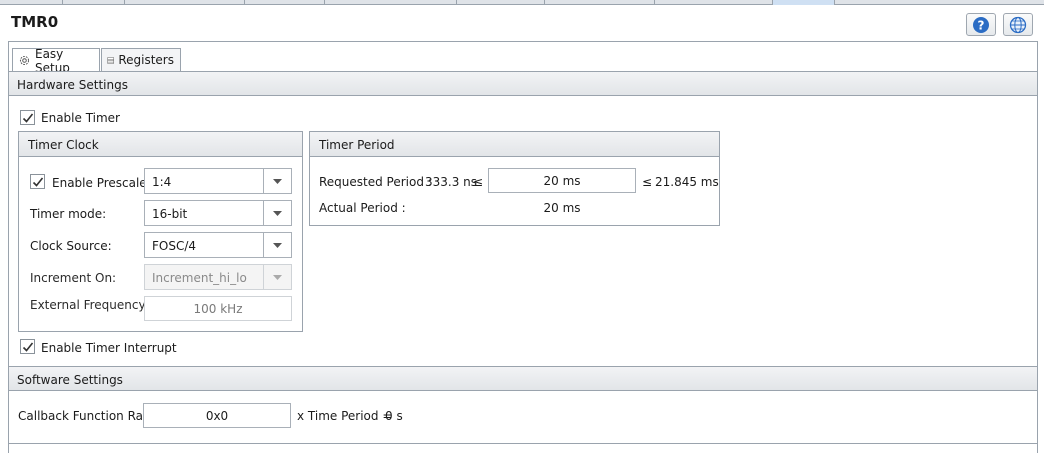  Describe the element at coordinates (87, 416) in the screenshot. I see `callback-rate-label: Callback Function Rate` at that location.